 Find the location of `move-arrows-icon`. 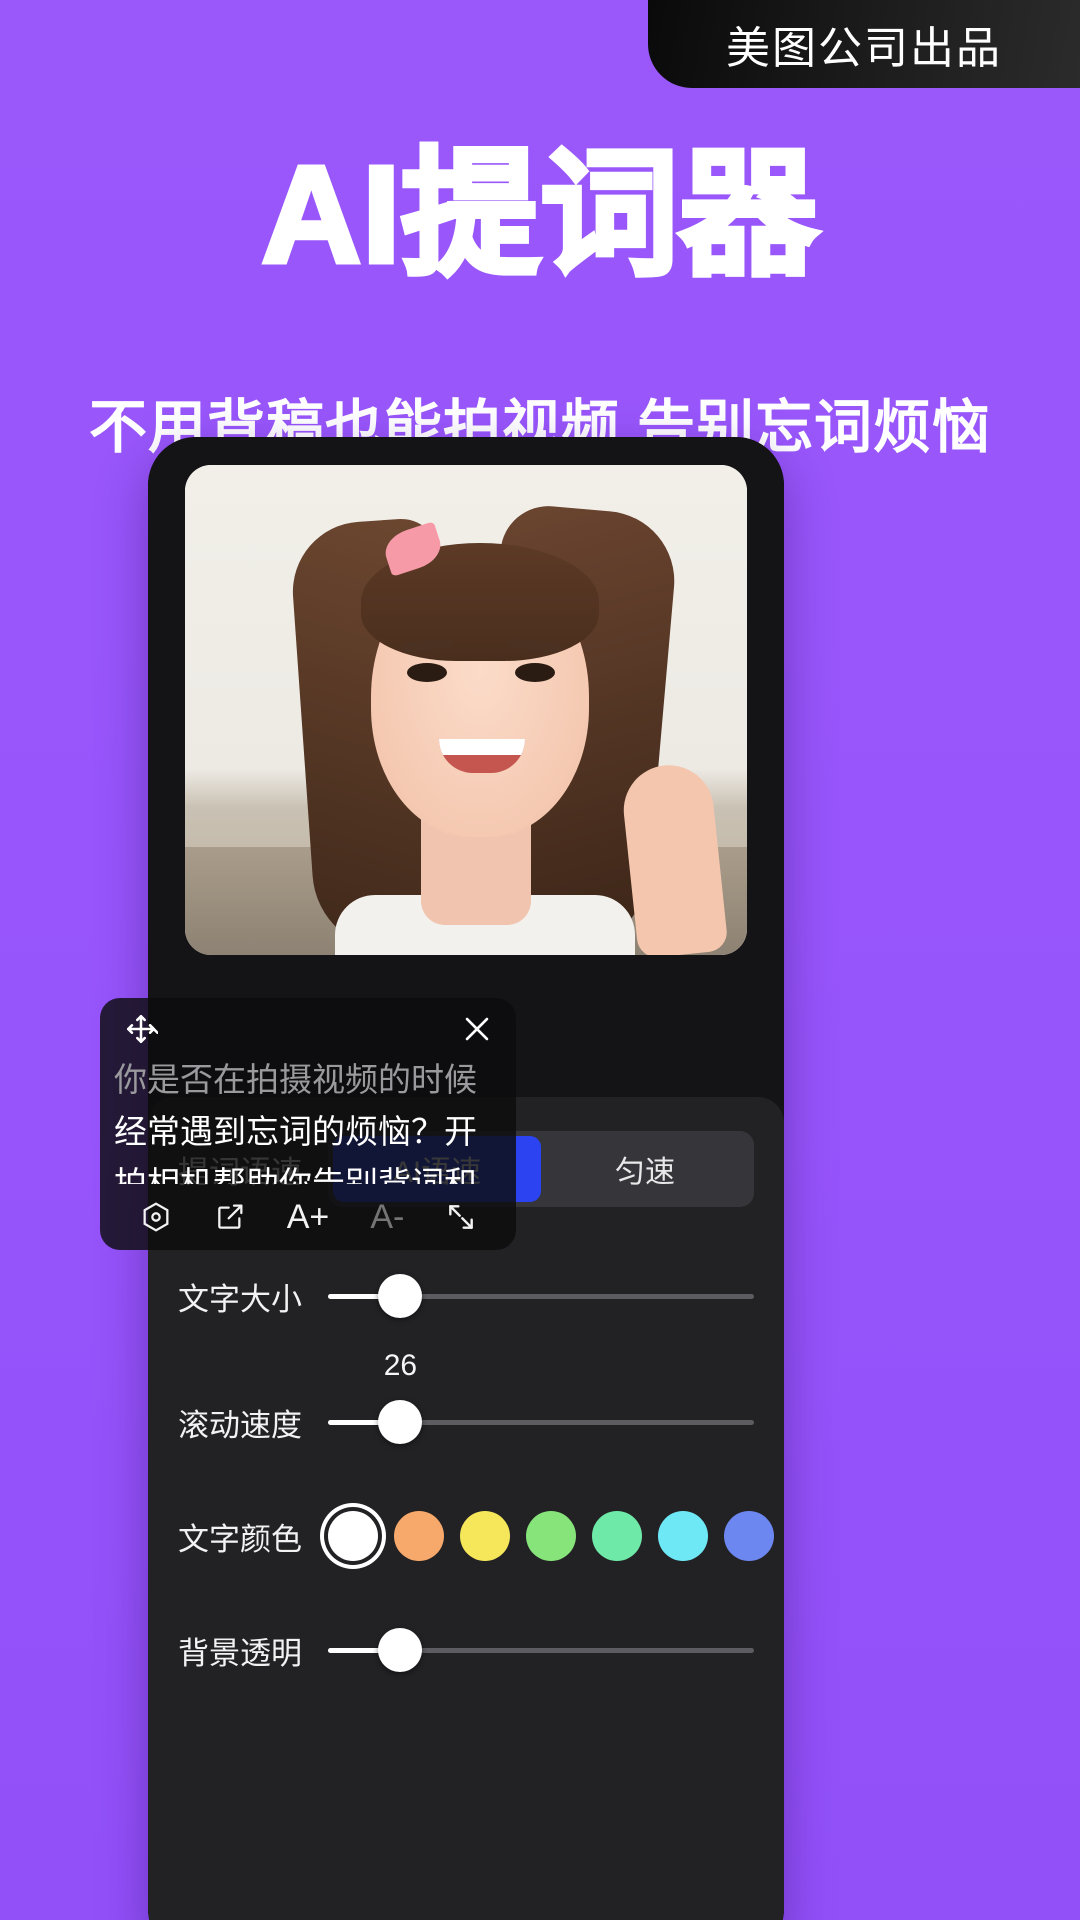

move-arrows-icon is located at coordinates (141, 1029).